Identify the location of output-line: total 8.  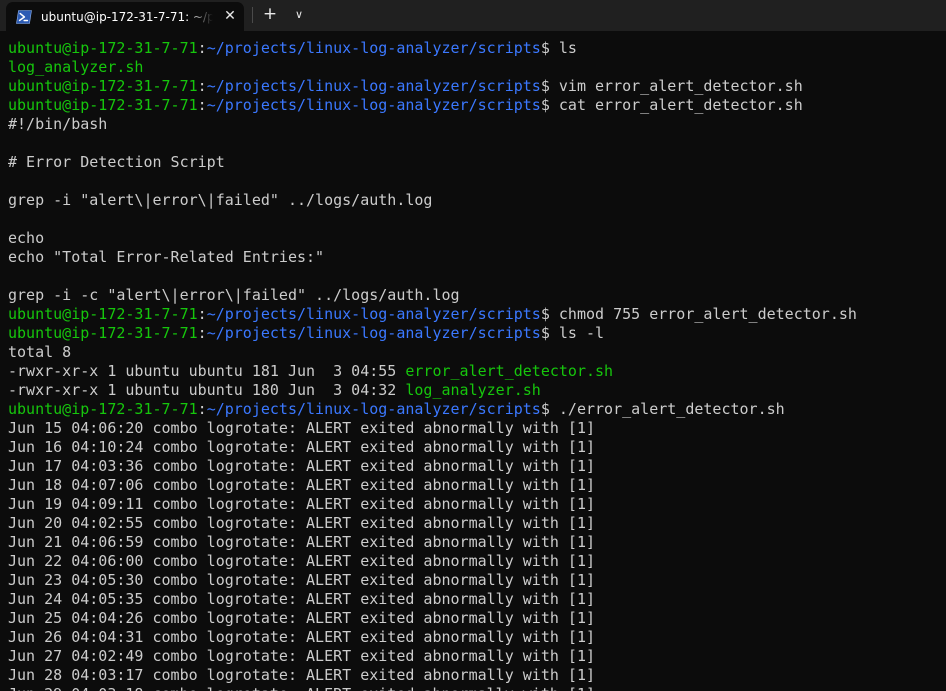
(40, 352).